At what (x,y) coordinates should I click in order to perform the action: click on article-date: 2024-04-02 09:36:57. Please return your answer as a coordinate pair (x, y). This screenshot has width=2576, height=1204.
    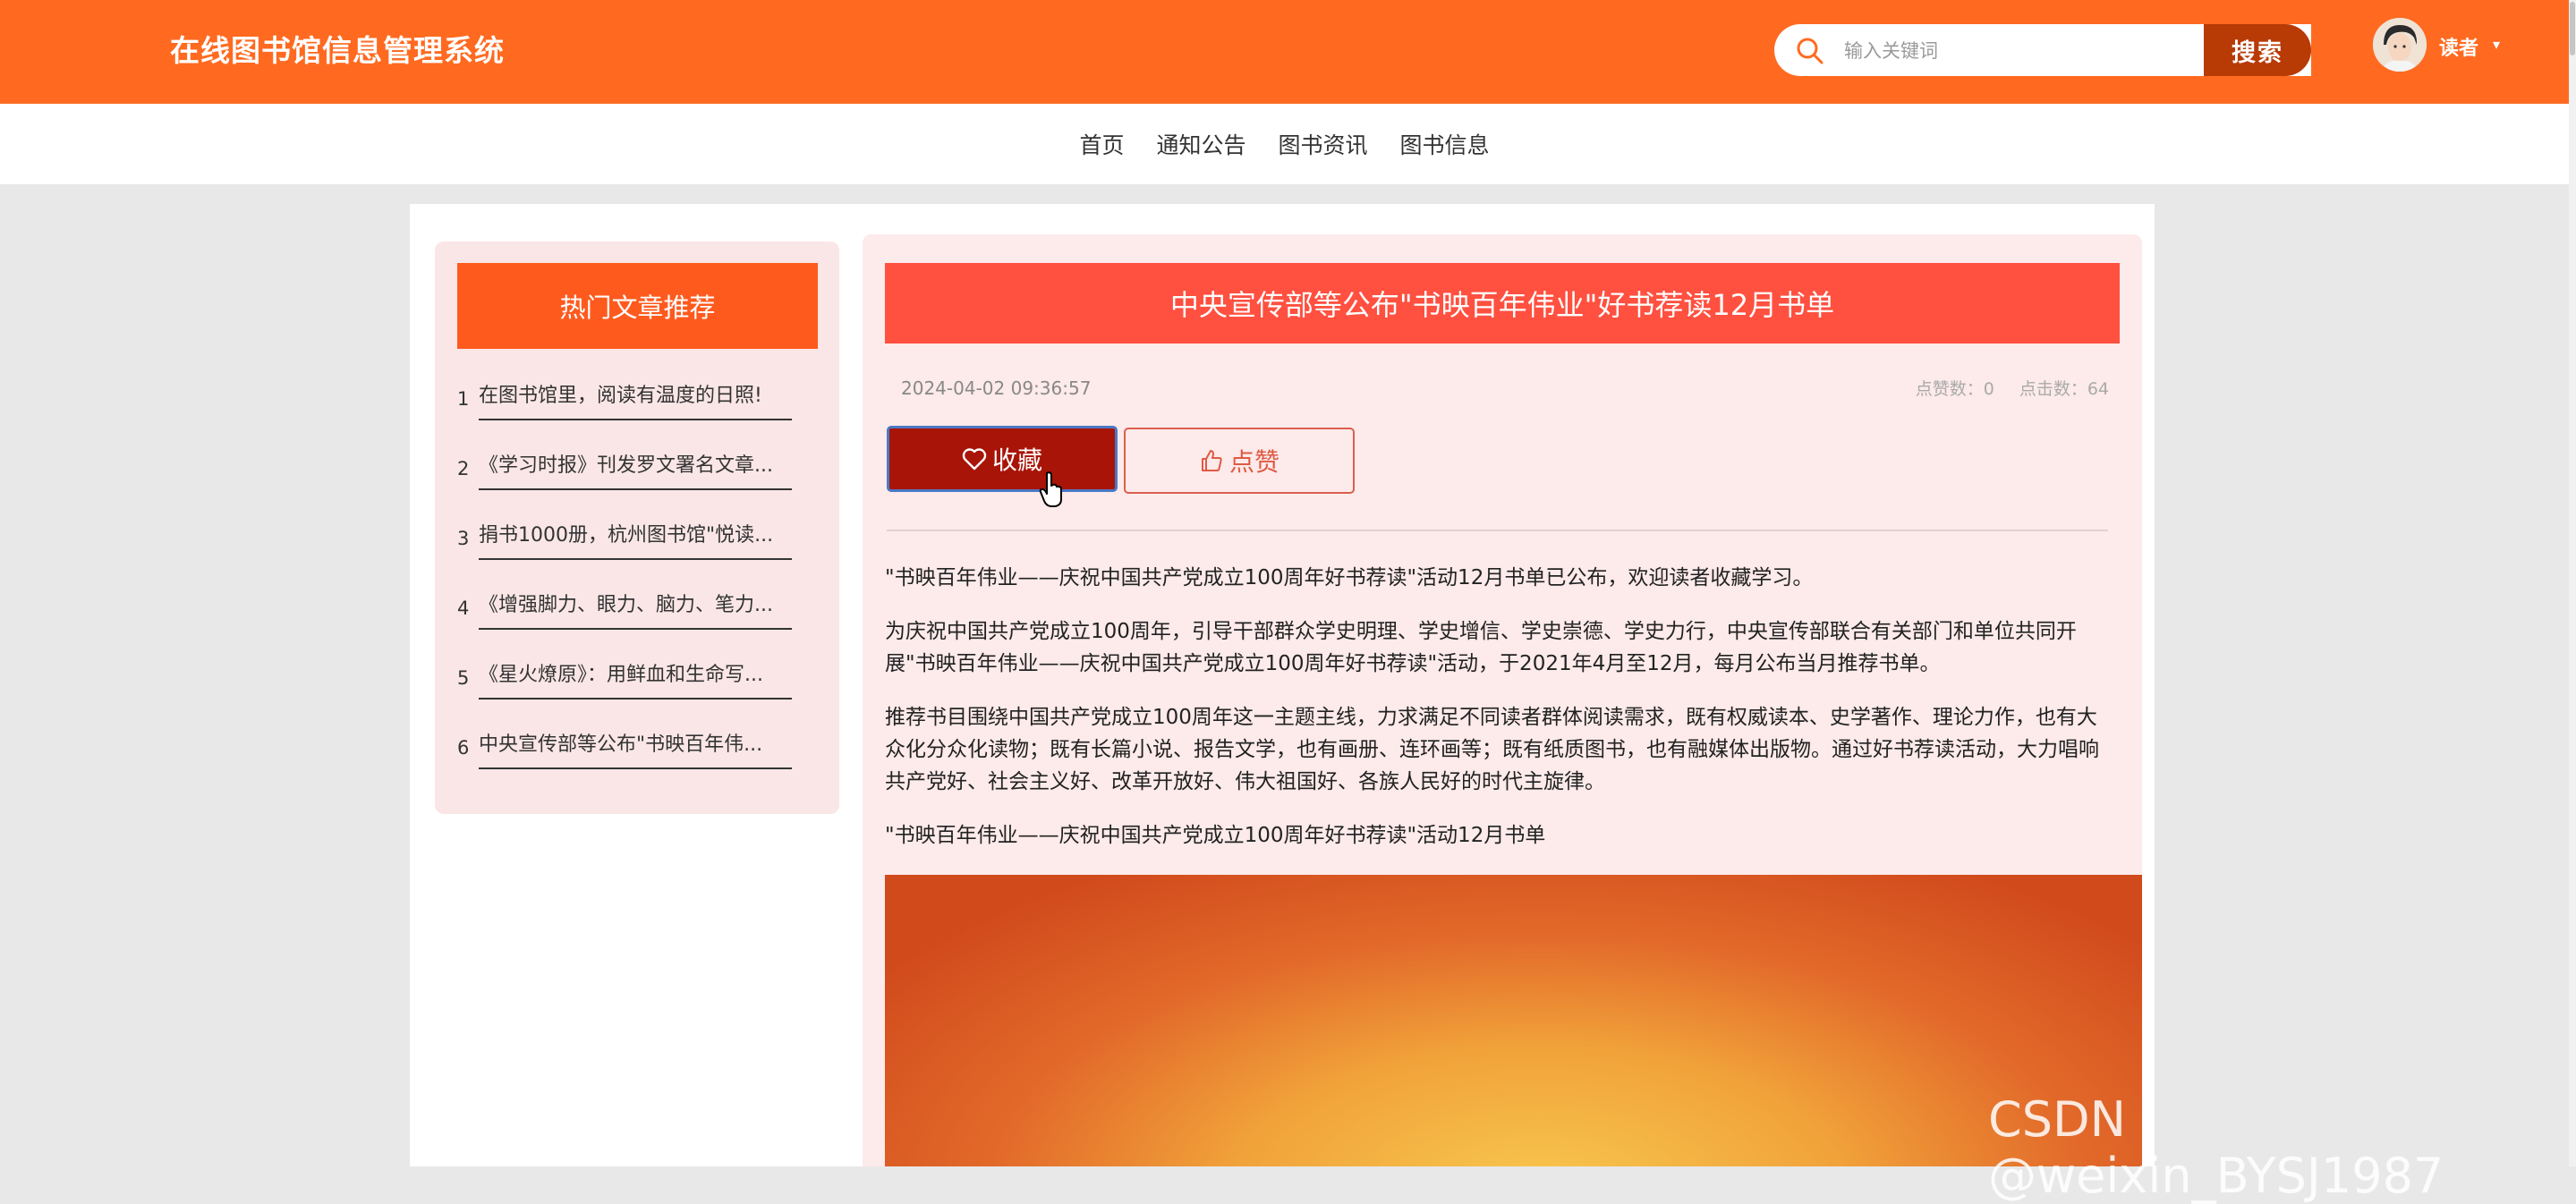
    Looking at the image, I should click on (996, 388).